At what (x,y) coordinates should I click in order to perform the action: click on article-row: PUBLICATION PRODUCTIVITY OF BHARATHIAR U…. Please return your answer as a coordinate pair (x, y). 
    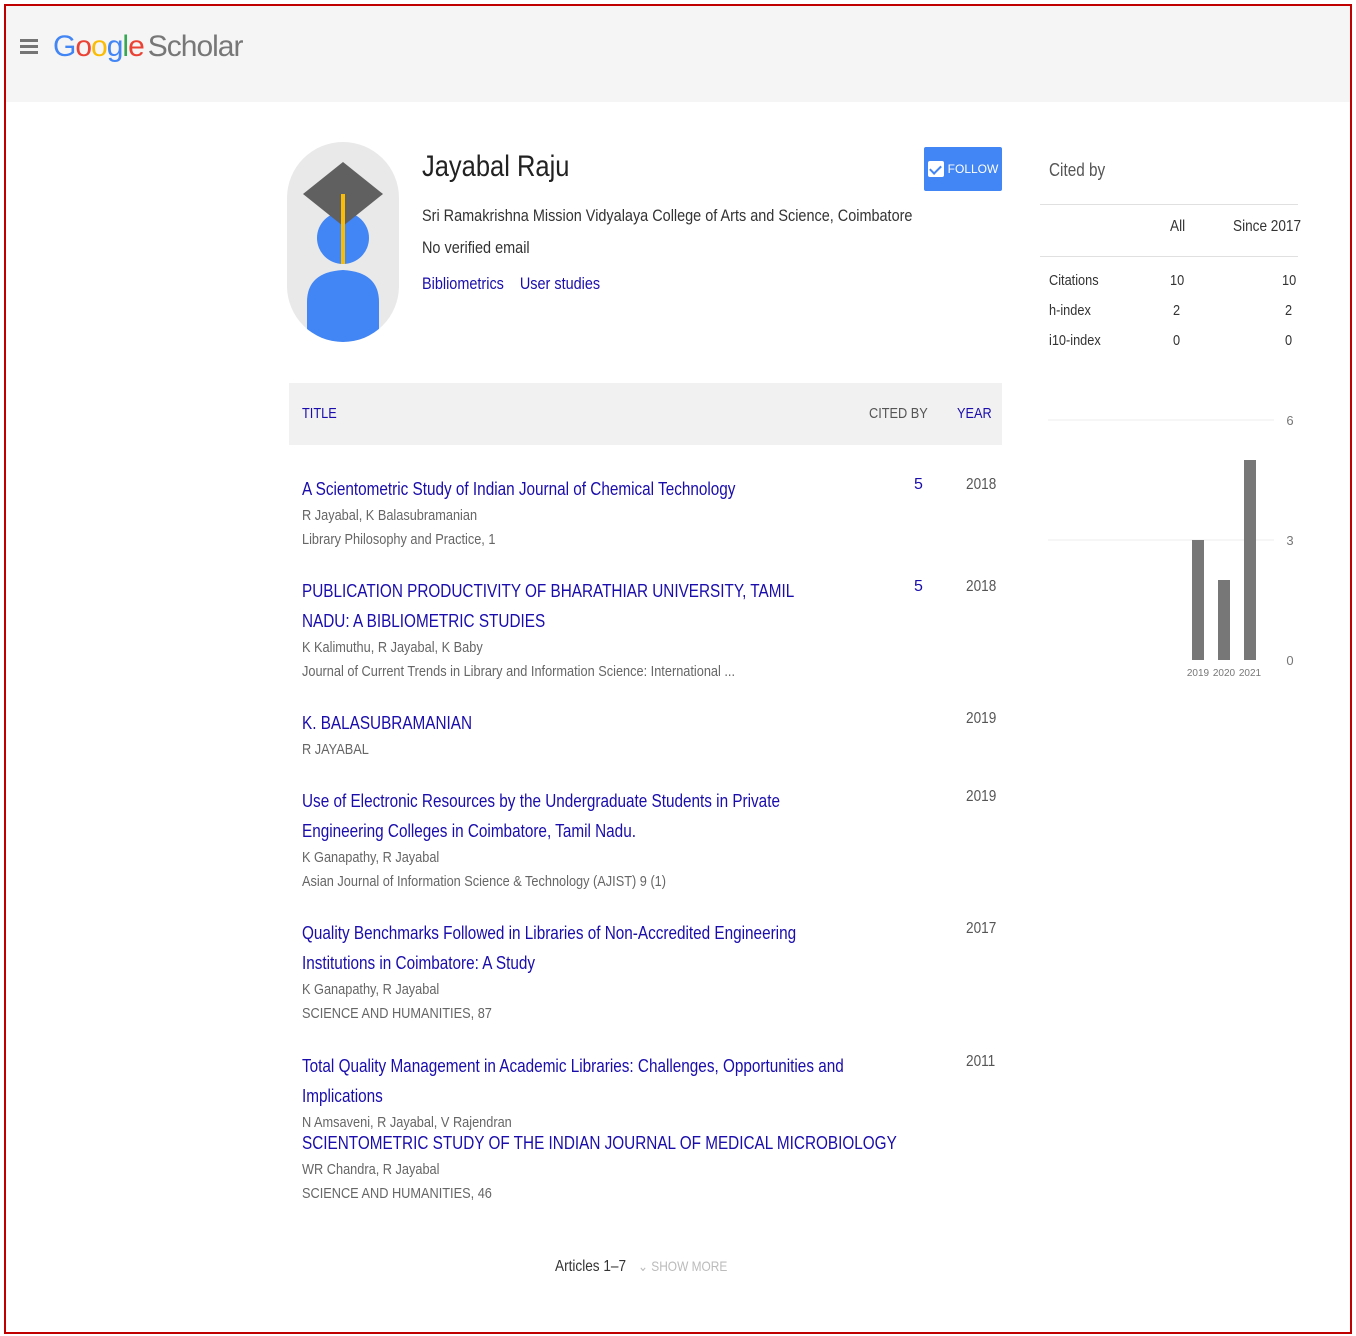
    Looking at the image, I should click on (652, 630).